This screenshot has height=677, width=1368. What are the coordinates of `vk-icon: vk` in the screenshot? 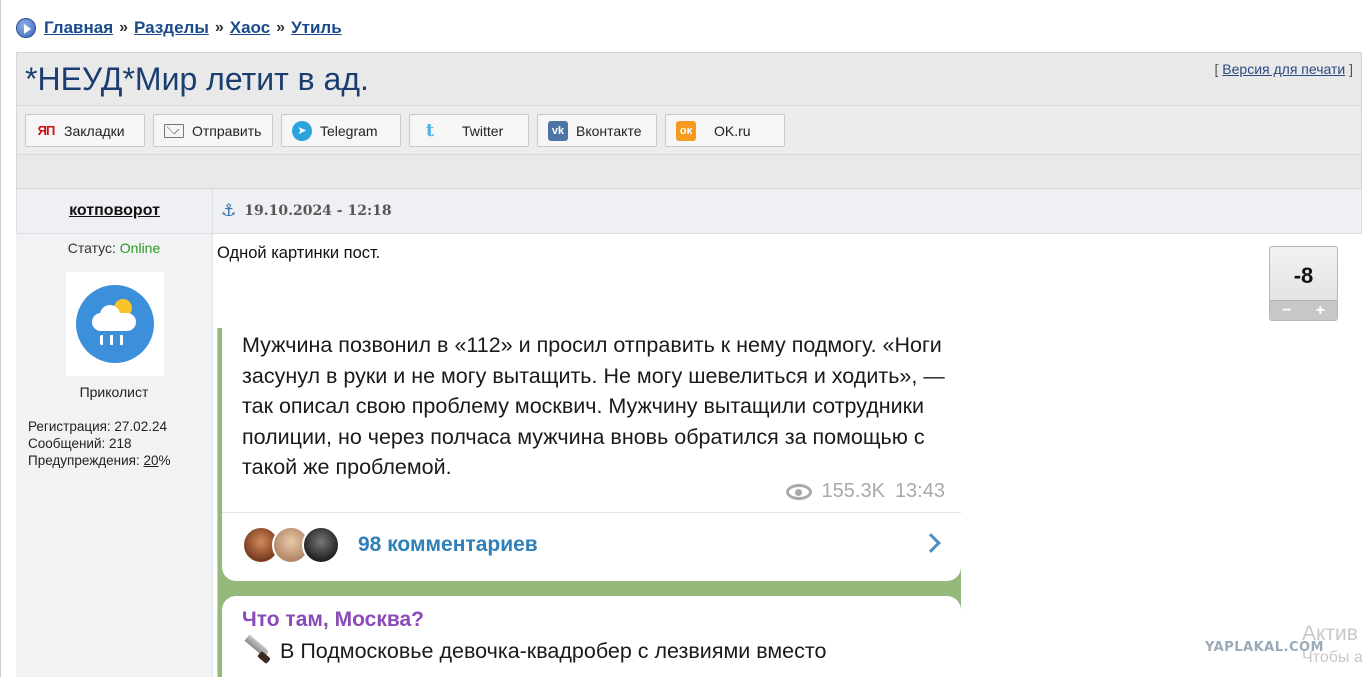 It's located at (558, 130).